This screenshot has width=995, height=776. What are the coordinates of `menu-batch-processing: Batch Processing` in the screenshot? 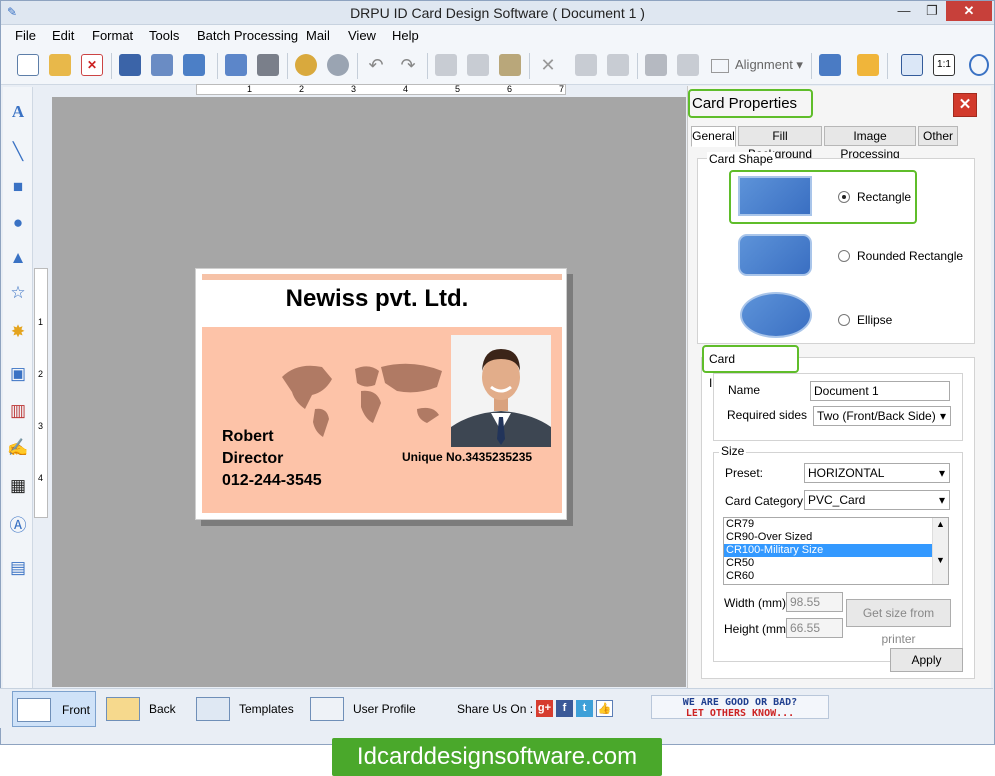 It's located at (247, 35).